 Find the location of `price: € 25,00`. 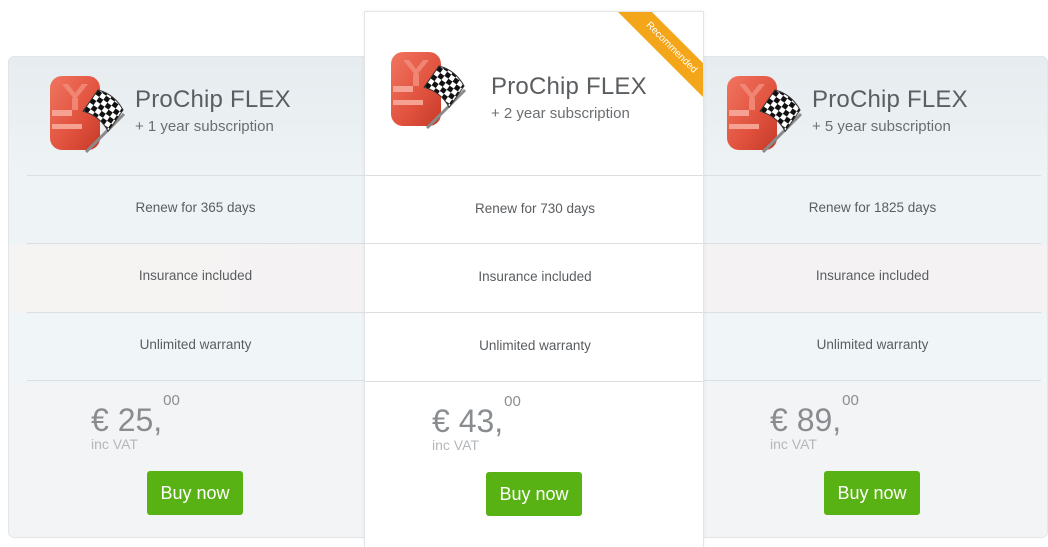

price: € 25,00 is located at coordinates (135, 415).